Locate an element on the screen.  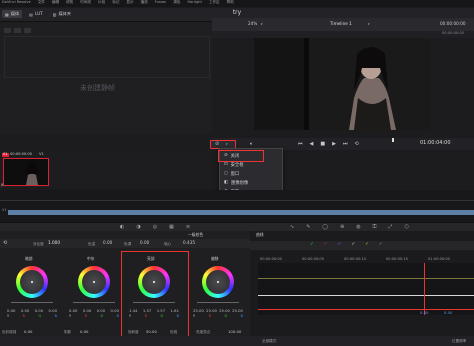
menu-timeline: 时间线 is located at coordinates (85, 2).